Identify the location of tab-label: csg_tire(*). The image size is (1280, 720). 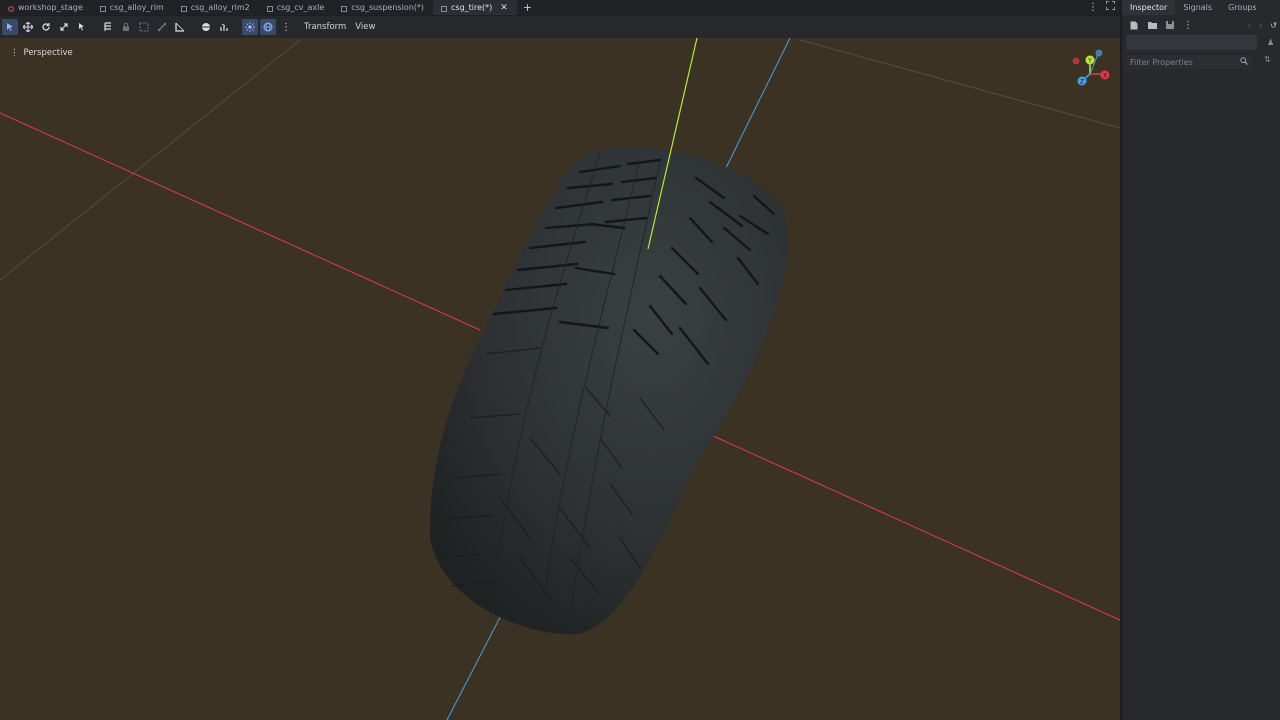
(472, 7).